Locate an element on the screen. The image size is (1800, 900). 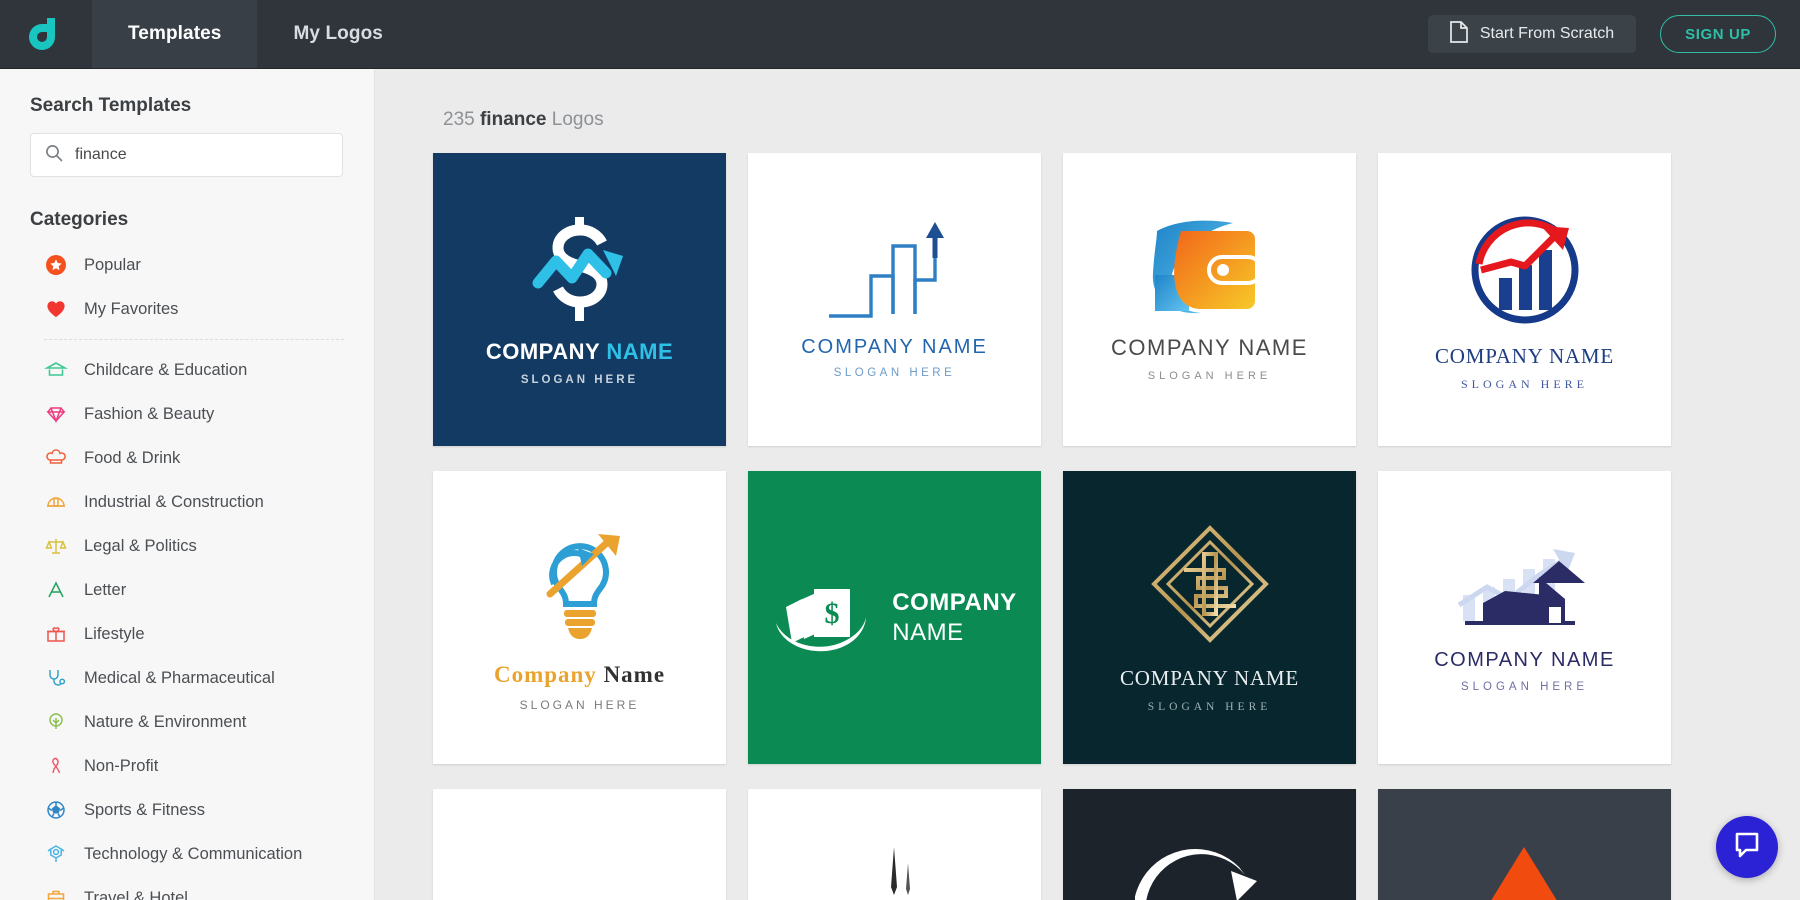
stethoscope-icon is located at coordinates (56, 678).